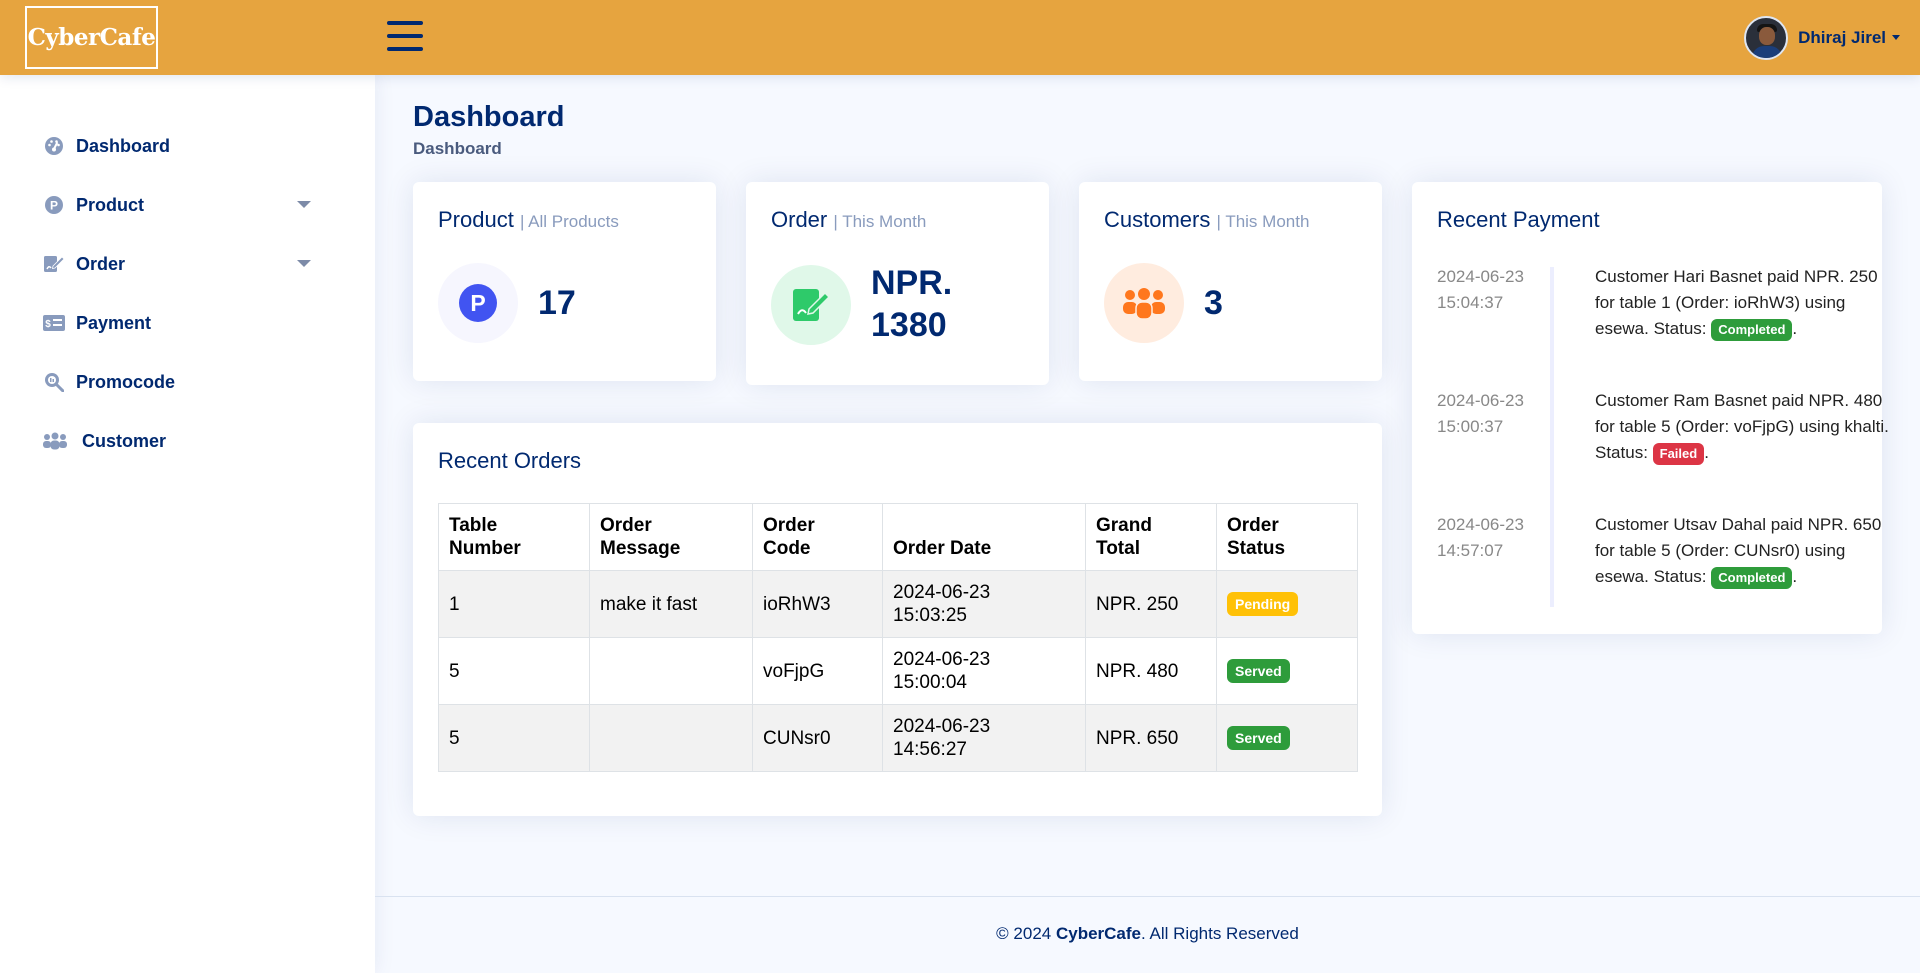 The height and width of the screenshot is (973, 1920). I want to click on sidebar-item-label: Payment, so click(114, 322).